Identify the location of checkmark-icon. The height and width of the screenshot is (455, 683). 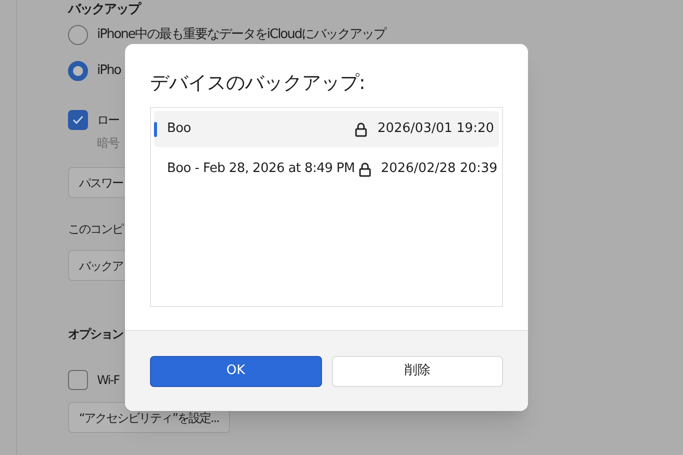
(78, 120).